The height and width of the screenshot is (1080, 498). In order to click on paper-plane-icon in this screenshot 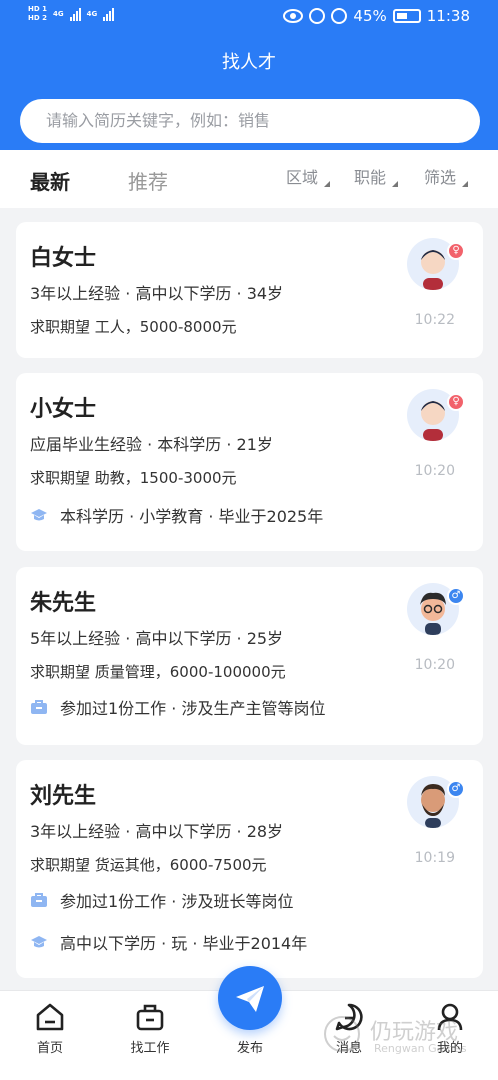, I will do `click(250, 999)`.